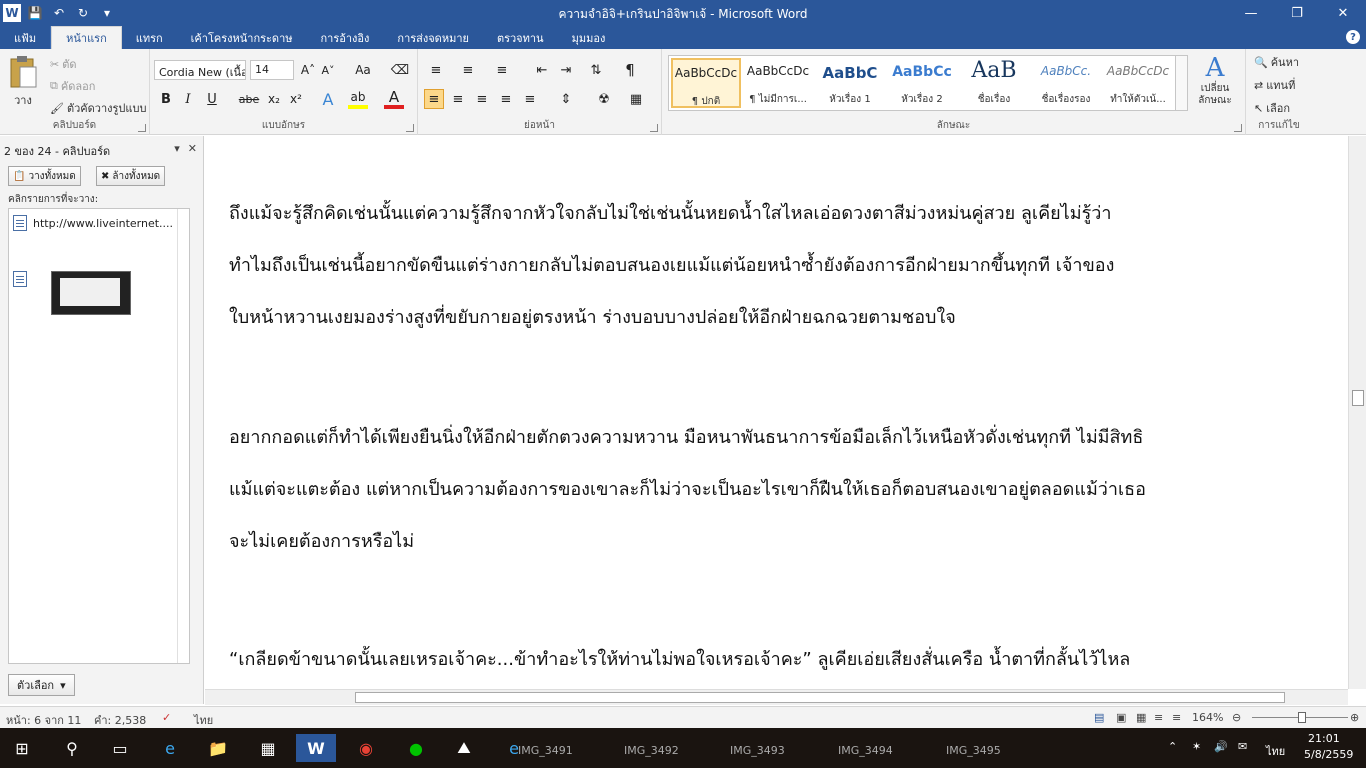 The width and height of the screenshot is (1366, 768). What do you see at coordinates (1357, 412) in the screenshot?
I see `vertical-scrollbar` at bounding box center [1357, 412].